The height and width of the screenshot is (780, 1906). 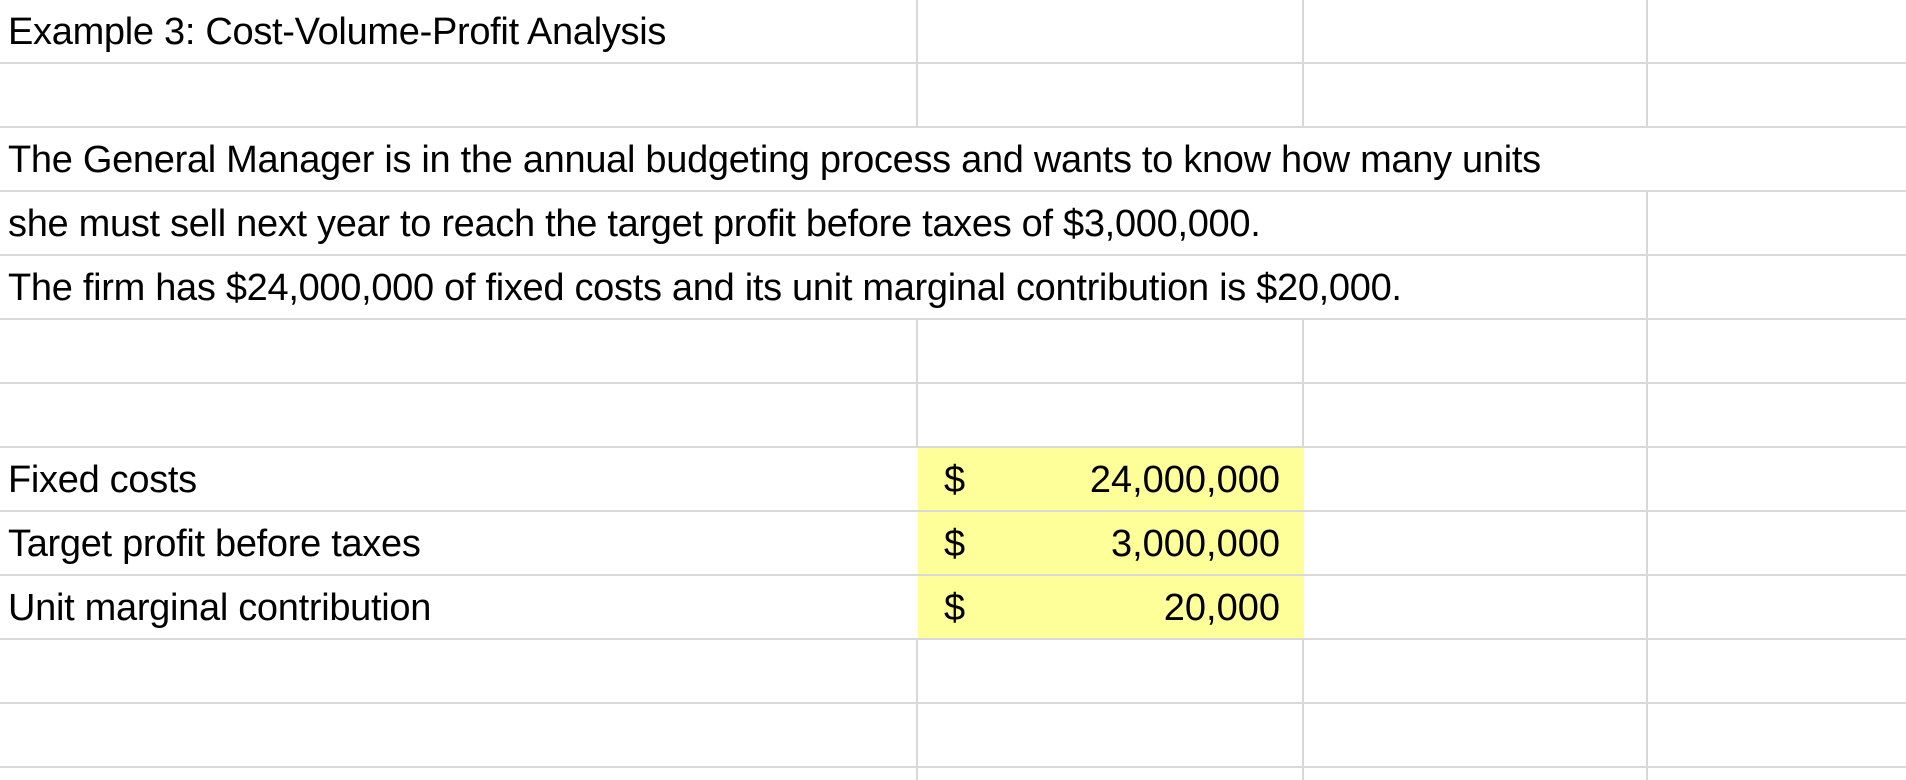 I want to click on fixed-costs-value: 24,000,000, so click(x=1160, y=480).